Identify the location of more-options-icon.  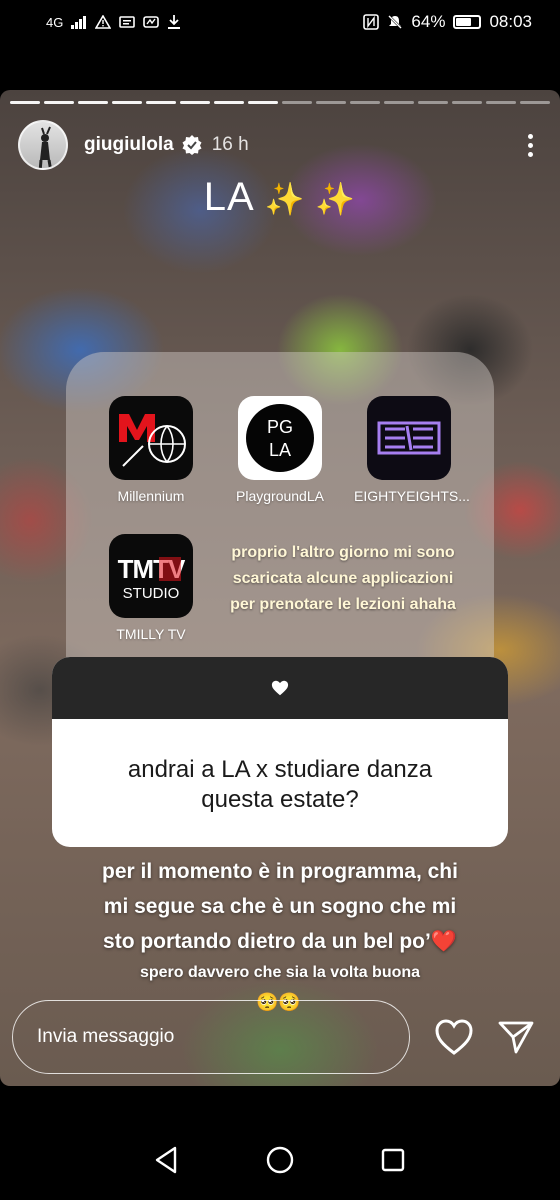
(530, 145).